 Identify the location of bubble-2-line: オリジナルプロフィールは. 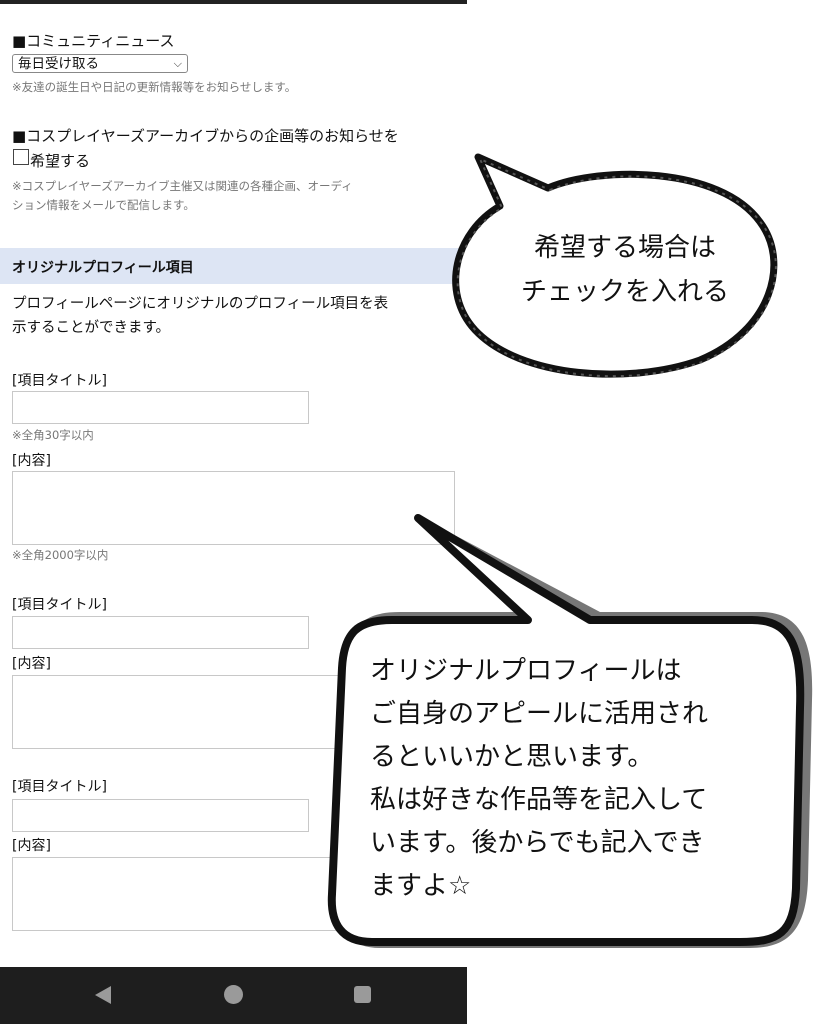
(526, 671).